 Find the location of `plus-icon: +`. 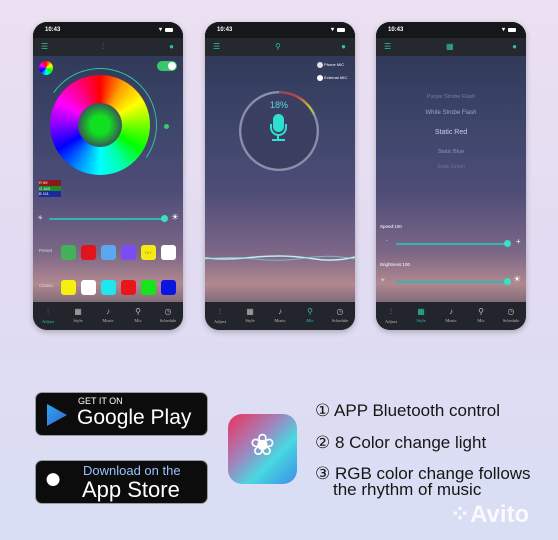

plus-icon: + is located at coordinates (518, 241).